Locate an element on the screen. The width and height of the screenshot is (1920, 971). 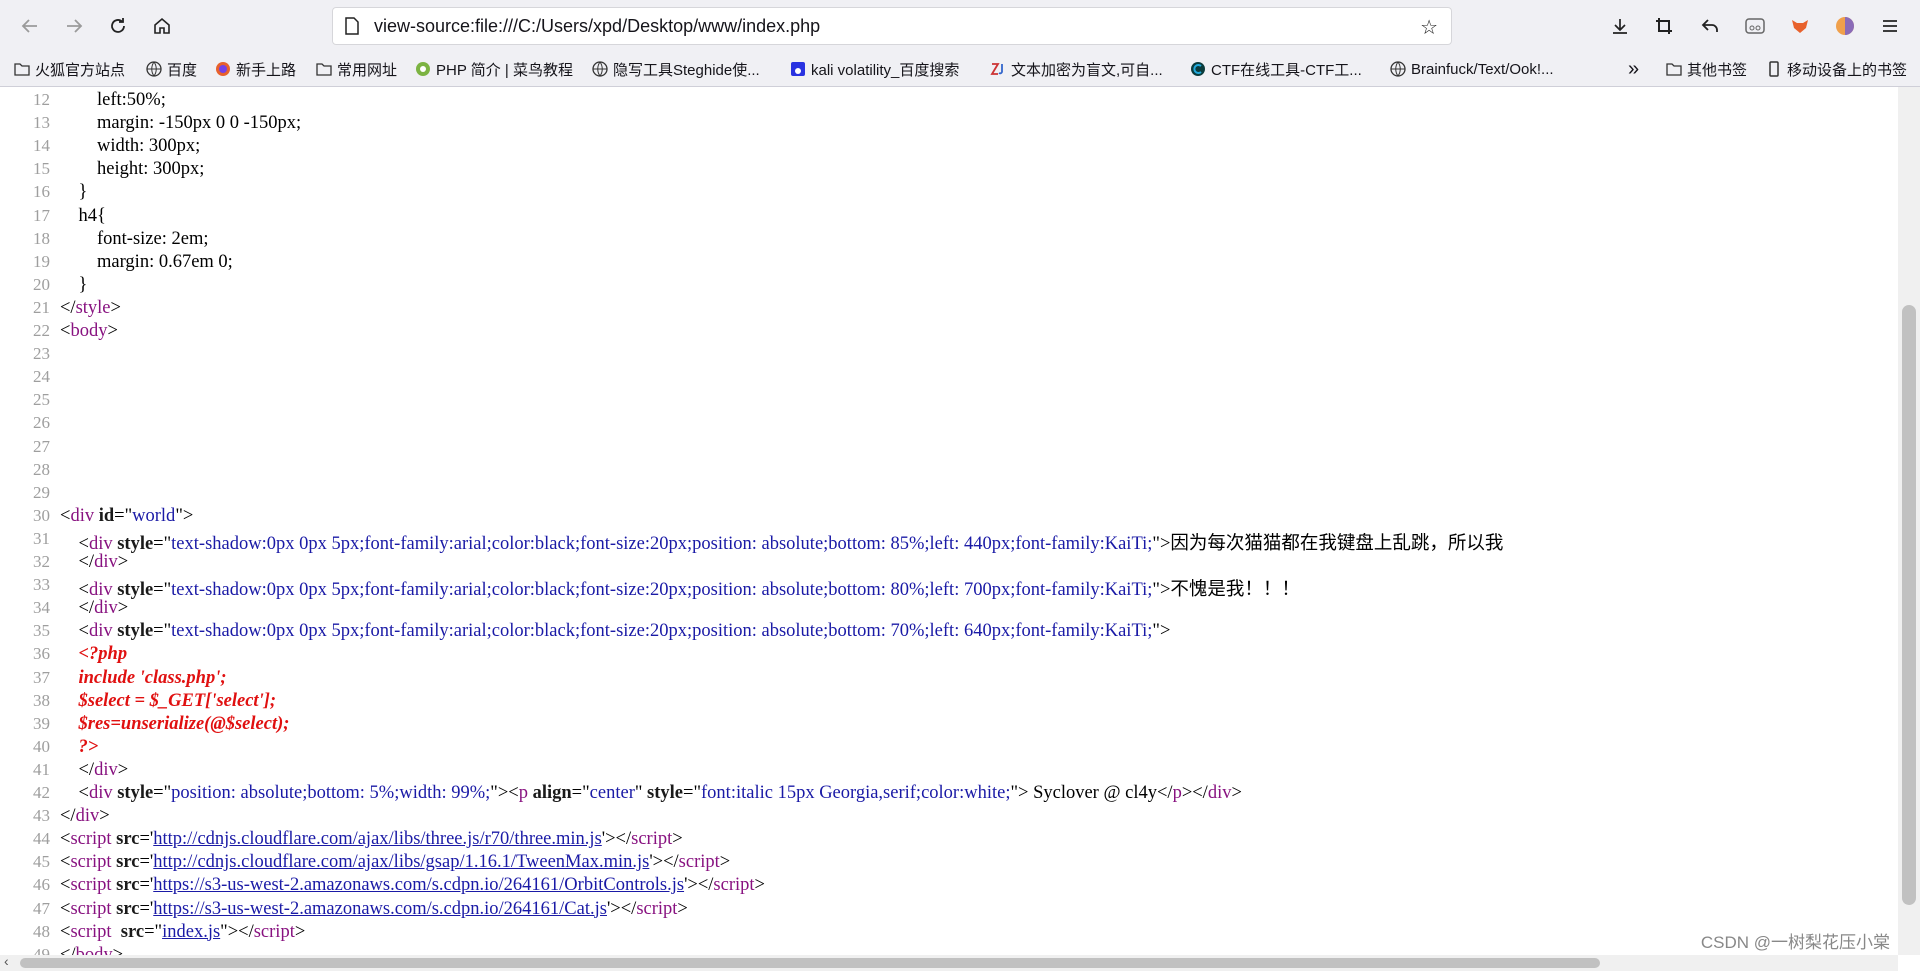
source-line: 14 width: 300px; is located at coordinates (949, 147).